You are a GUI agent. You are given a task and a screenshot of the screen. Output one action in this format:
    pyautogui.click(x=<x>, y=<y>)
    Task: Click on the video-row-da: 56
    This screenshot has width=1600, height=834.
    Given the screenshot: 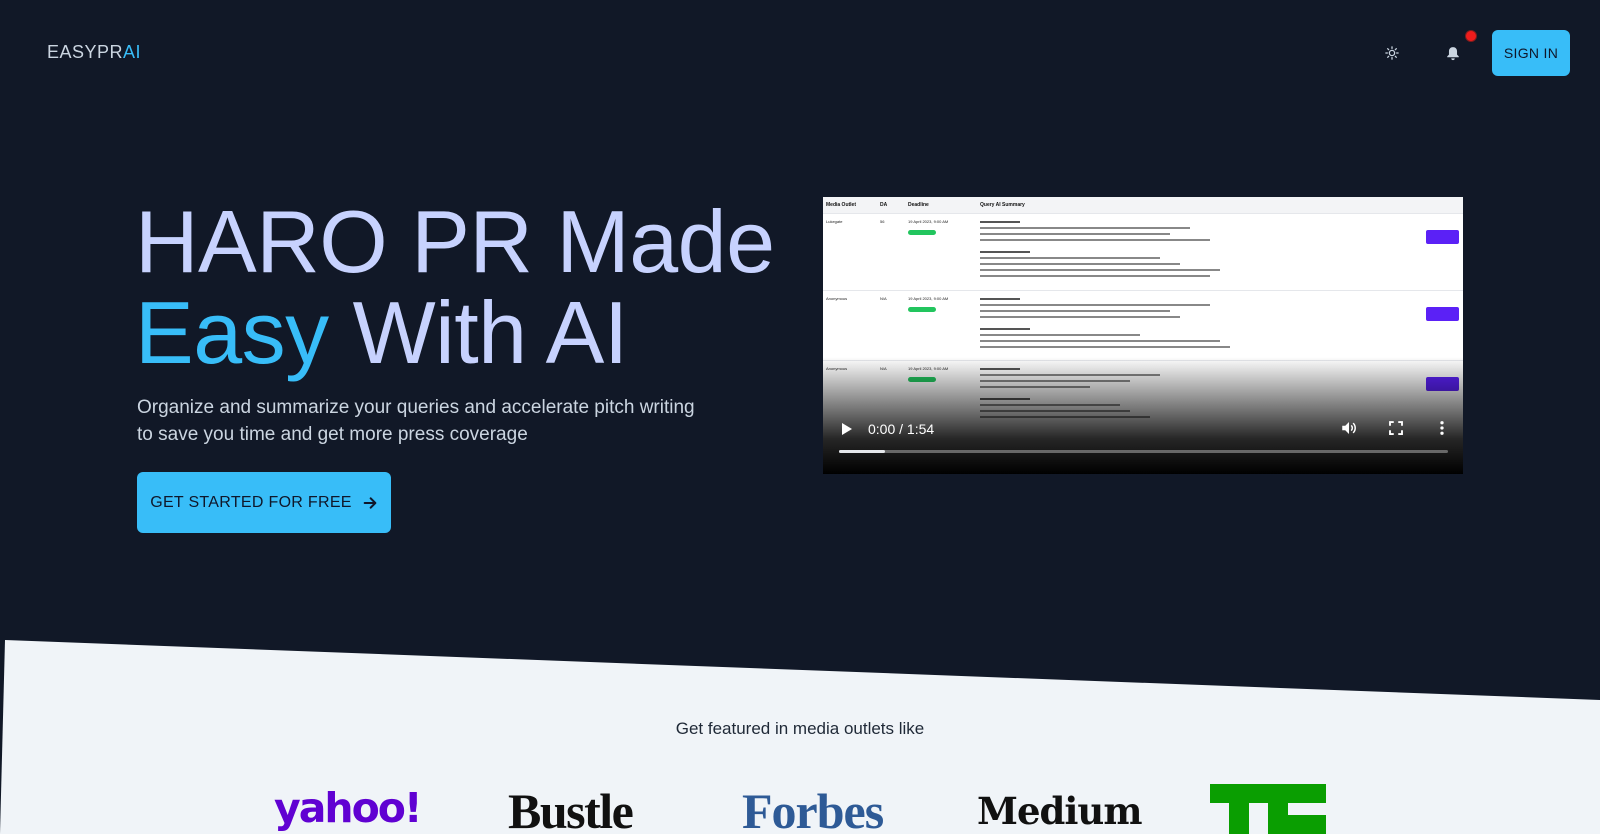 What is the action you would take?
    pyautogui.click(x=882, y=221)
    